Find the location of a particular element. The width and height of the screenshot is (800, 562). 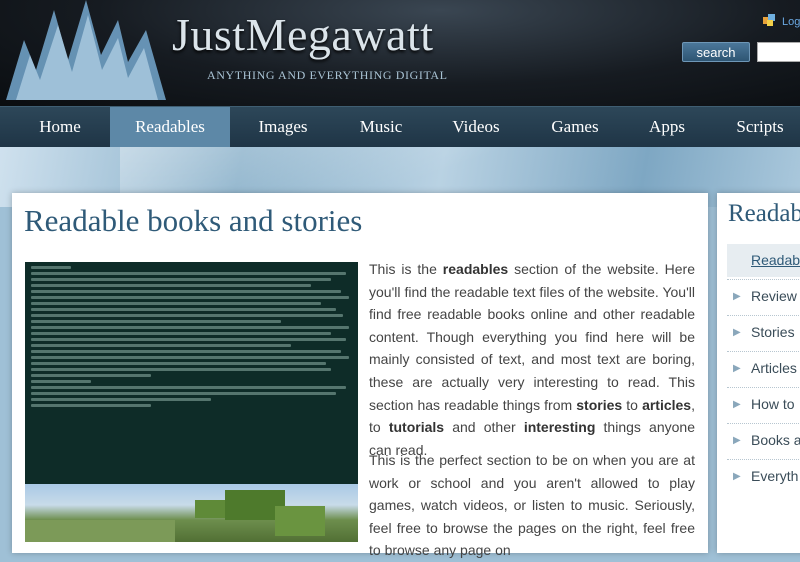

sidebar-item-howto: ▶ How to is located at coordinates (763, 405).